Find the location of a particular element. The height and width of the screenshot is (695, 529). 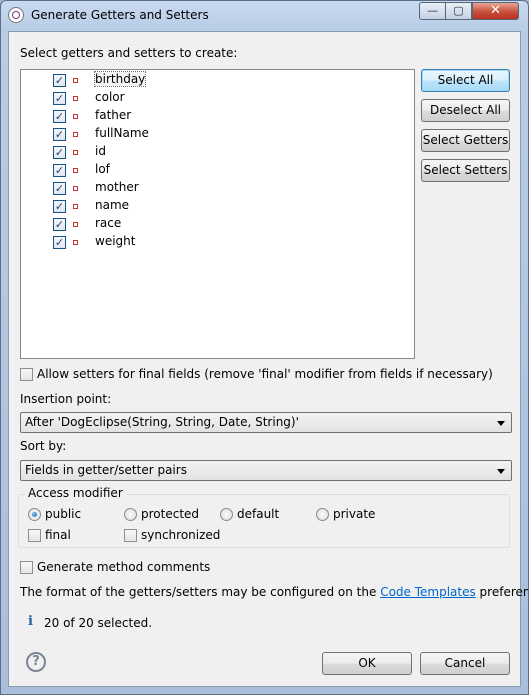

ok-button: OK is located at coordinates (367, 663).